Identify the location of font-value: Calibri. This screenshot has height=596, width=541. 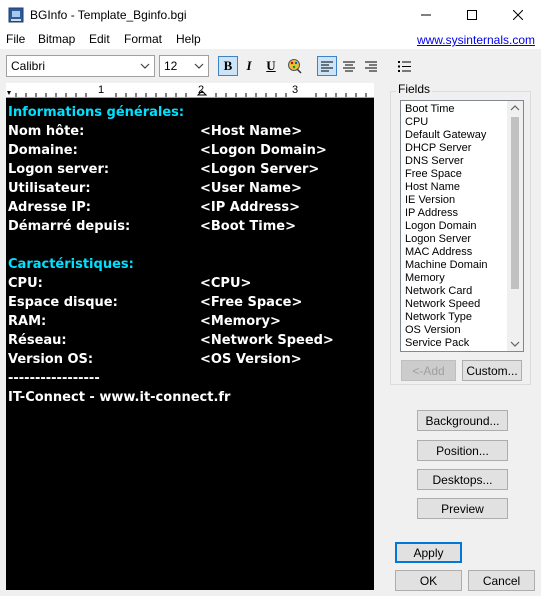
(28, 66).